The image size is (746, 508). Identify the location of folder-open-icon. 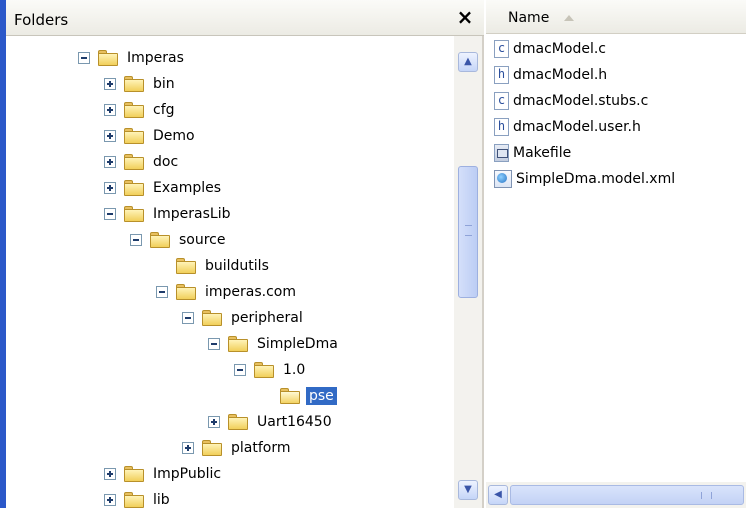
(290, 396).